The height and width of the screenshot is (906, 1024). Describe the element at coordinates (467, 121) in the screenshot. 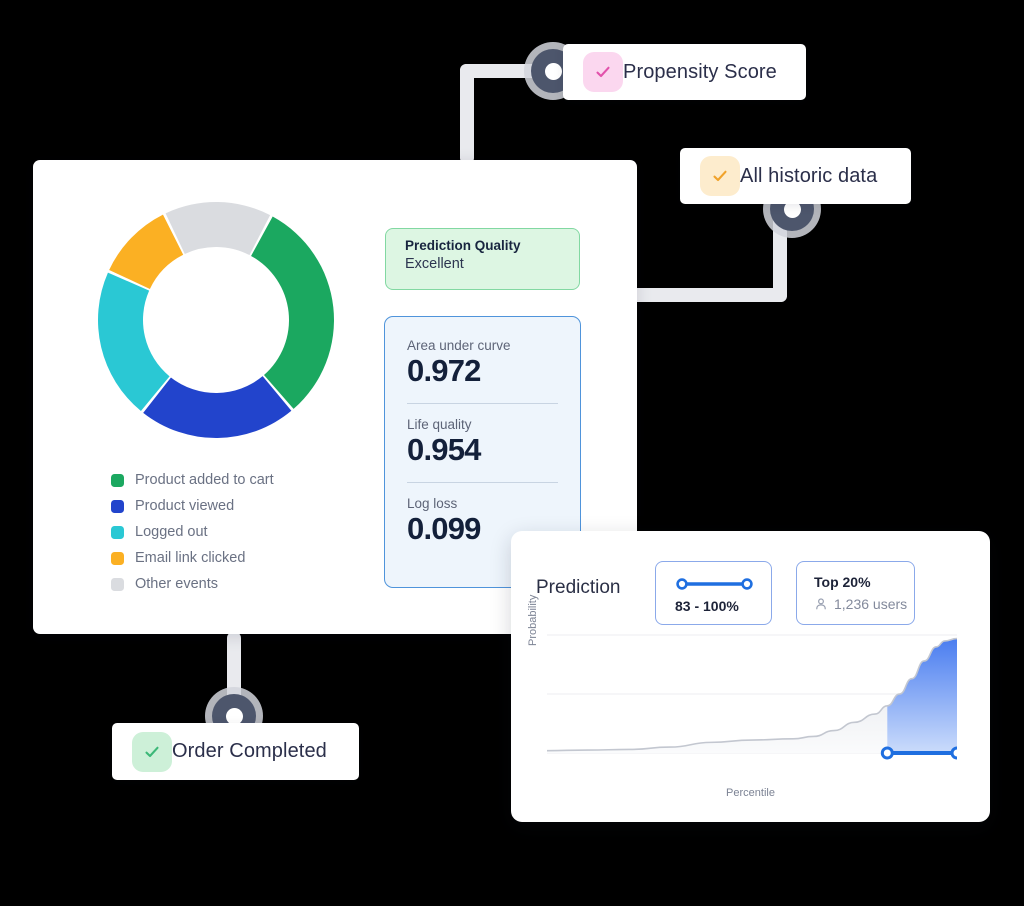

I see `connector-propensity-vertical` at that location.